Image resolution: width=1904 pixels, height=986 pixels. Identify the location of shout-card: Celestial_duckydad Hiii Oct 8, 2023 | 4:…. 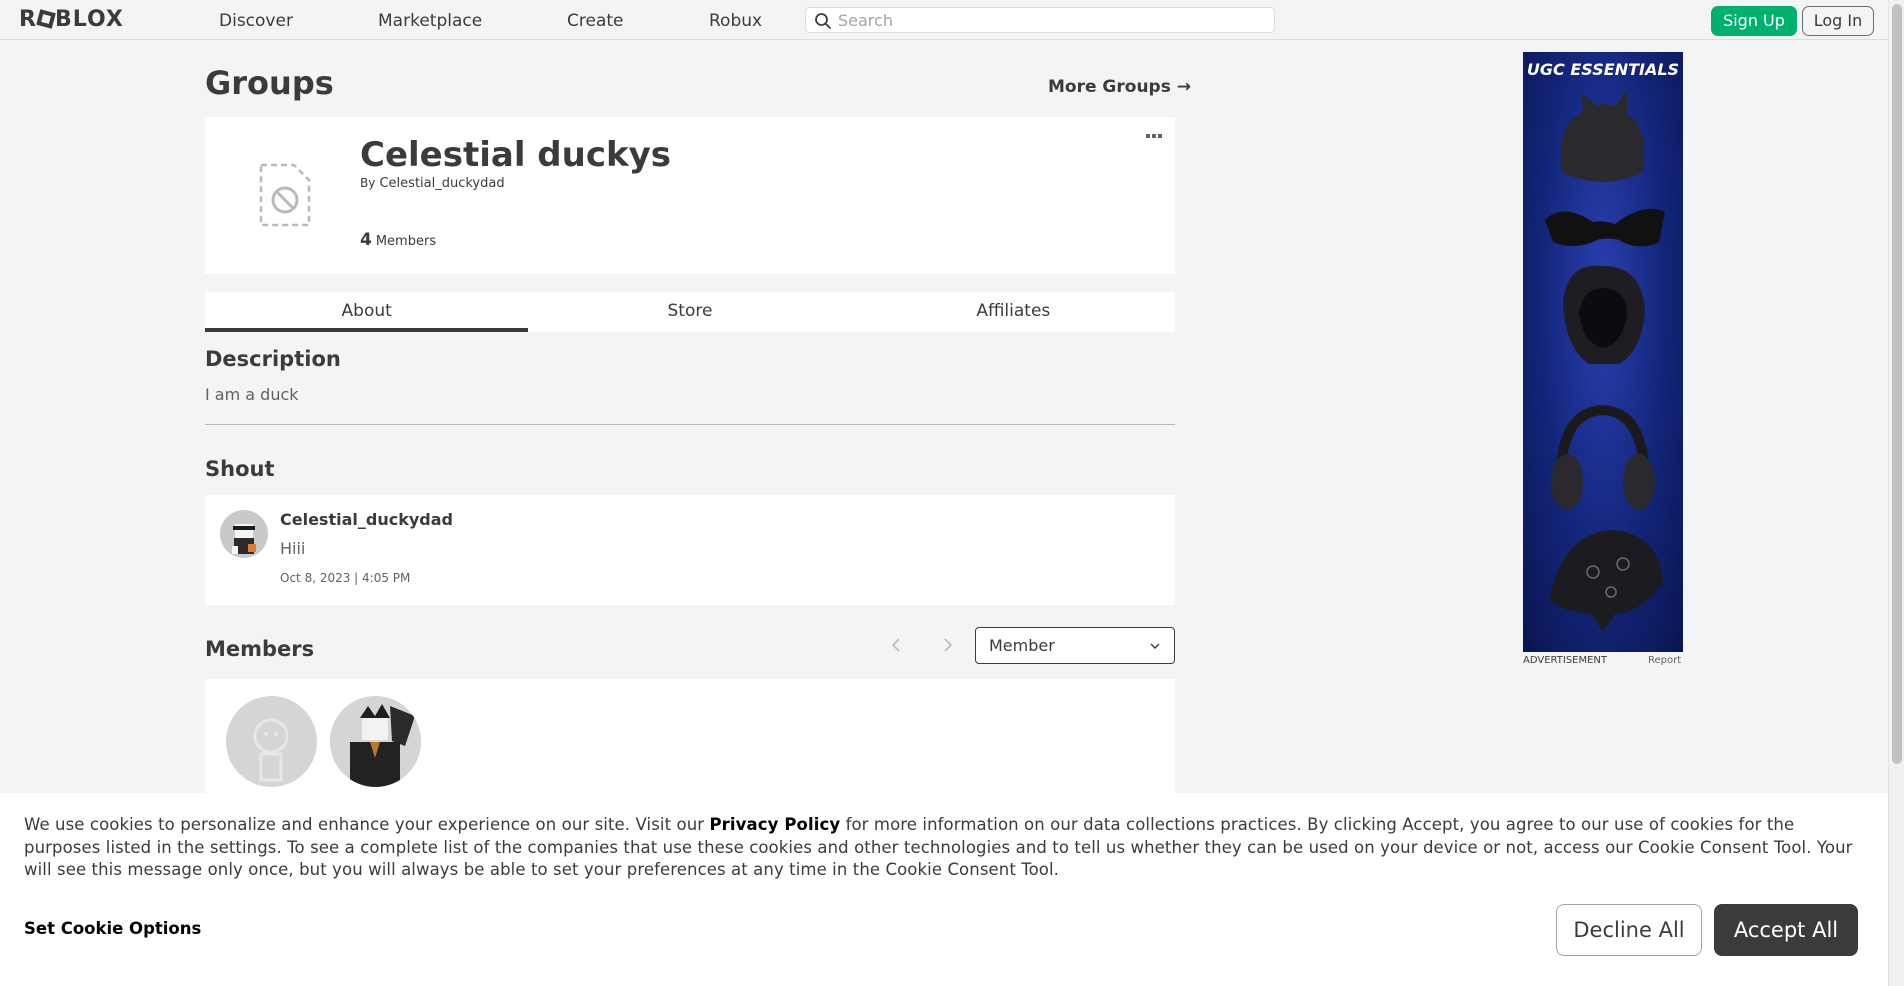
(690, 550).